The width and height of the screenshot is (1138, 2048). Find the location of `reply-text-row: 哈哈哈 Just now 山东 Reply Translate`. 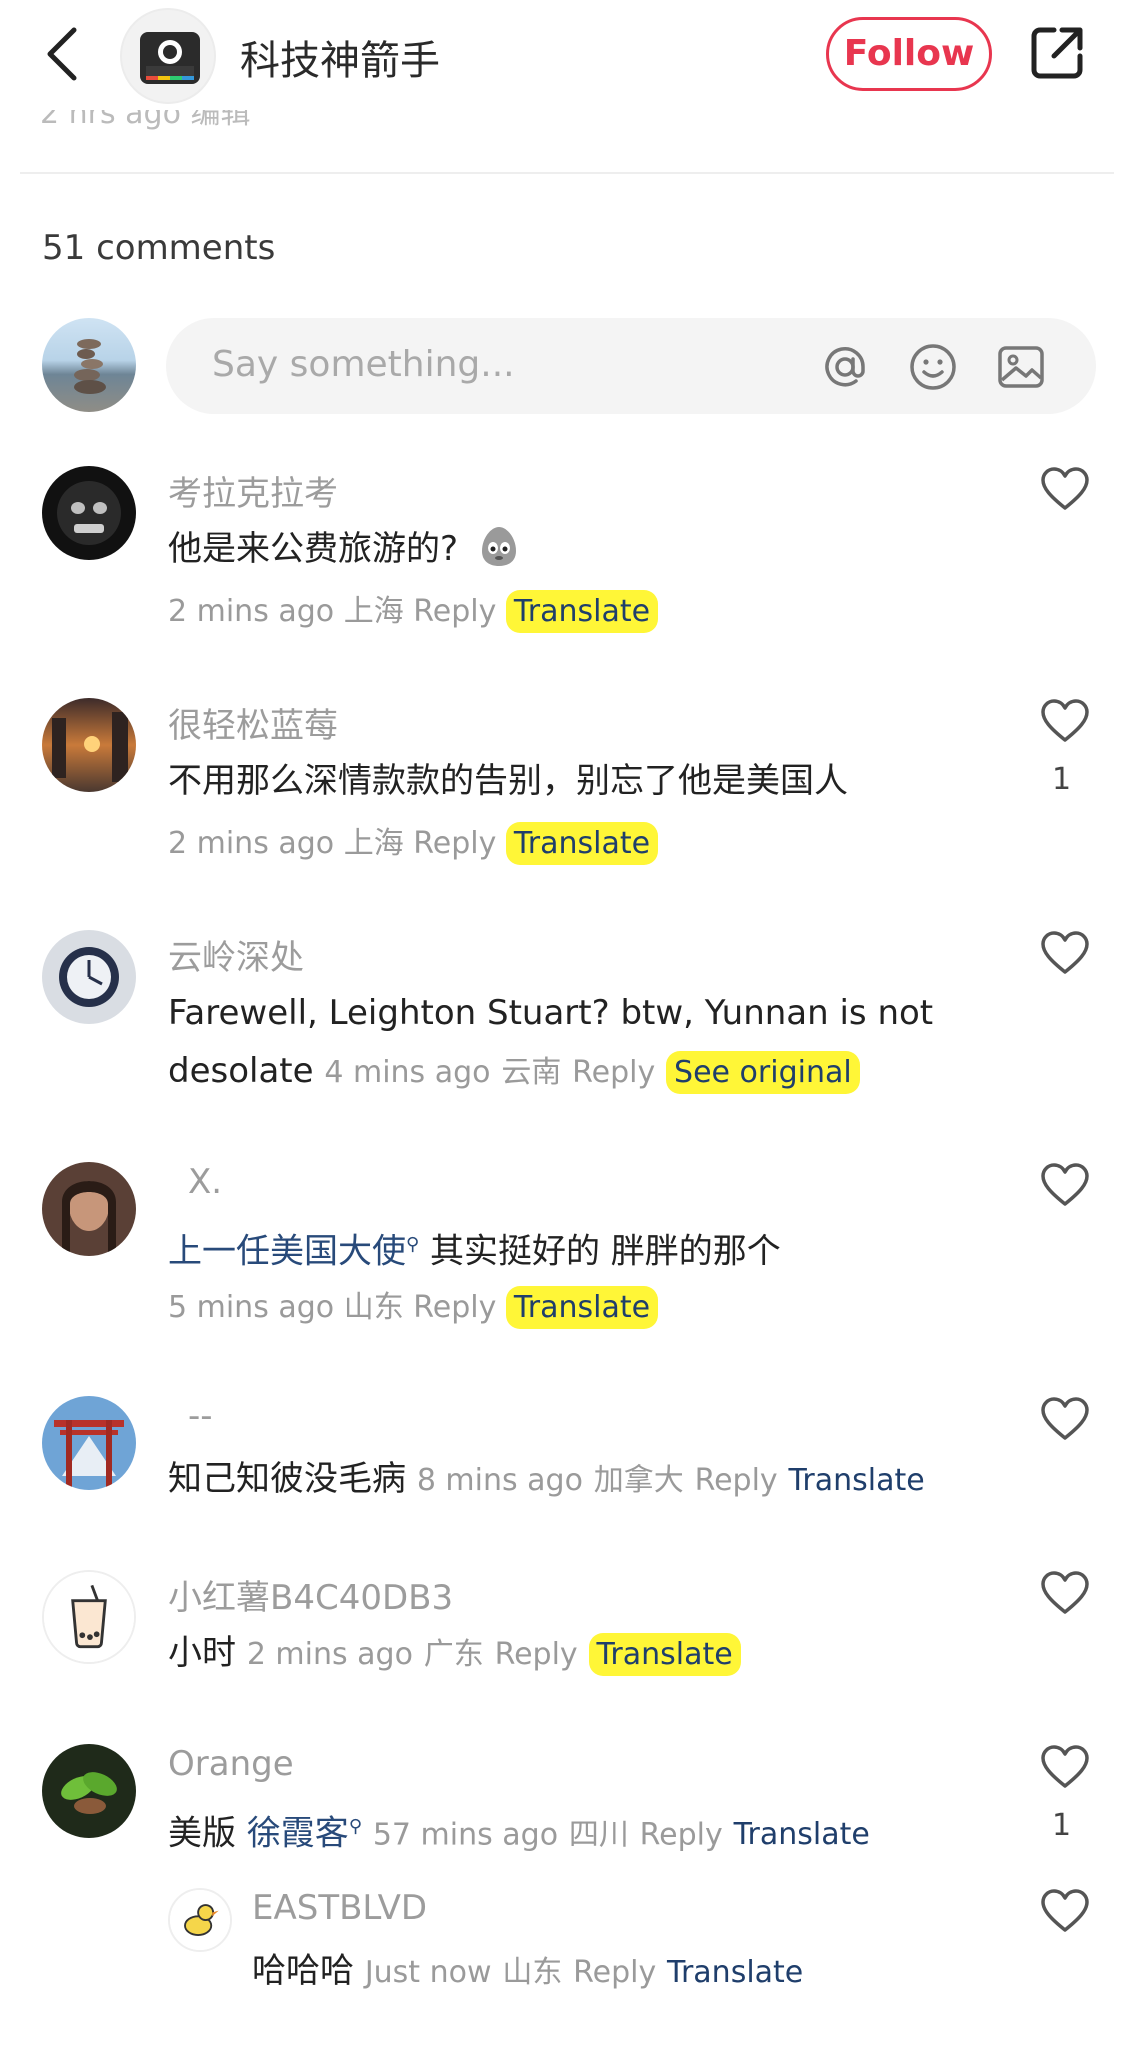

reply-text-row: 哈哈哈 Just now 山东 Reply Translate is located at coordinates (652, 1972).